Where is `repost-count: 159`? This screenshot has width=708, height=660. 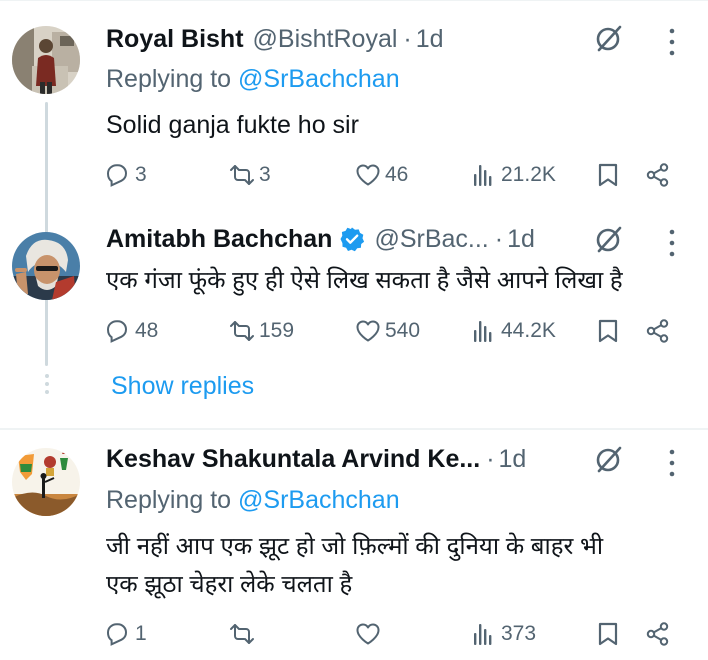
repost-count: 159 is located at coordinates (277, 330).